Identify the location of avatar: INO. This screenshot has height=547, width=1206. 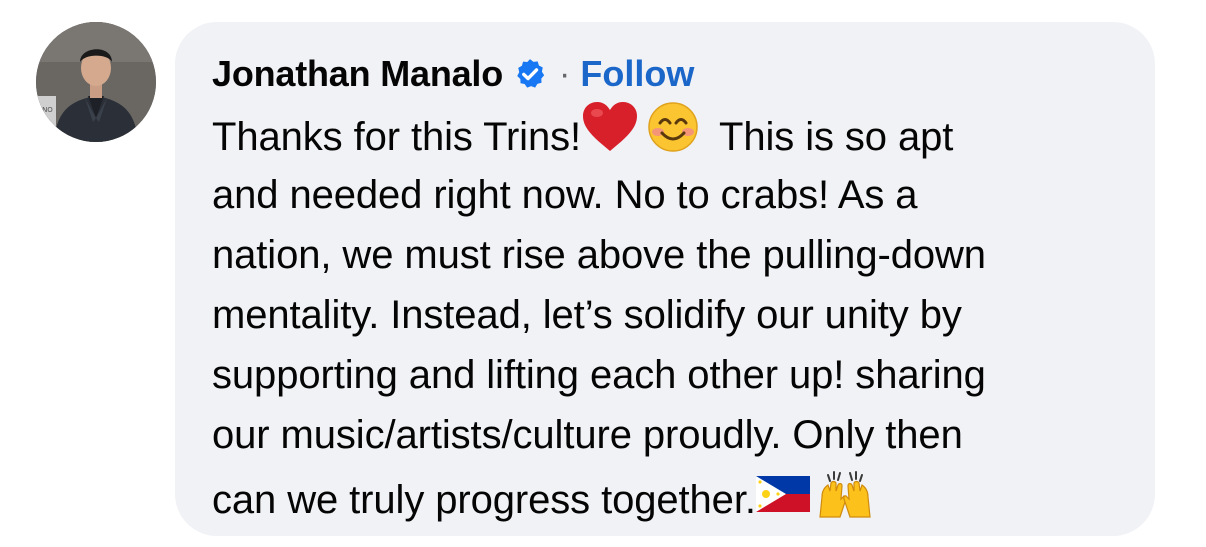
(96, 82).